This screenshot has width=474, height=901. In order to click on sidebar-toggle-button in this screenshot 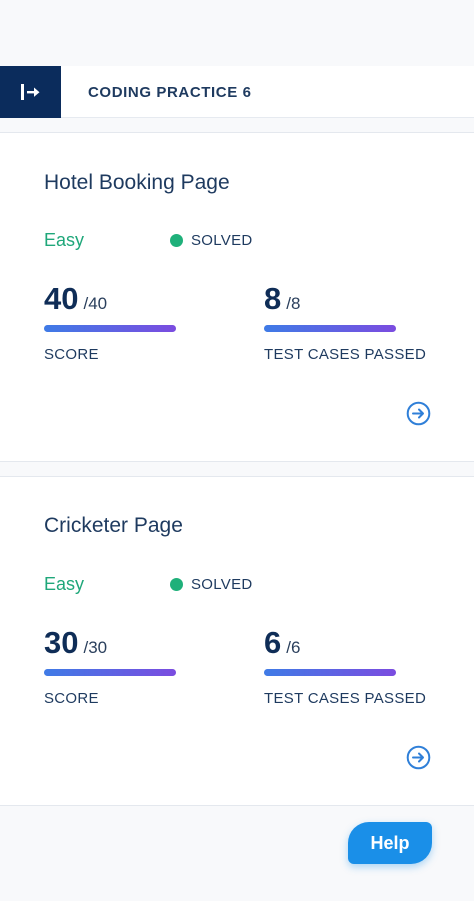, I will do `click(30, 92)`.